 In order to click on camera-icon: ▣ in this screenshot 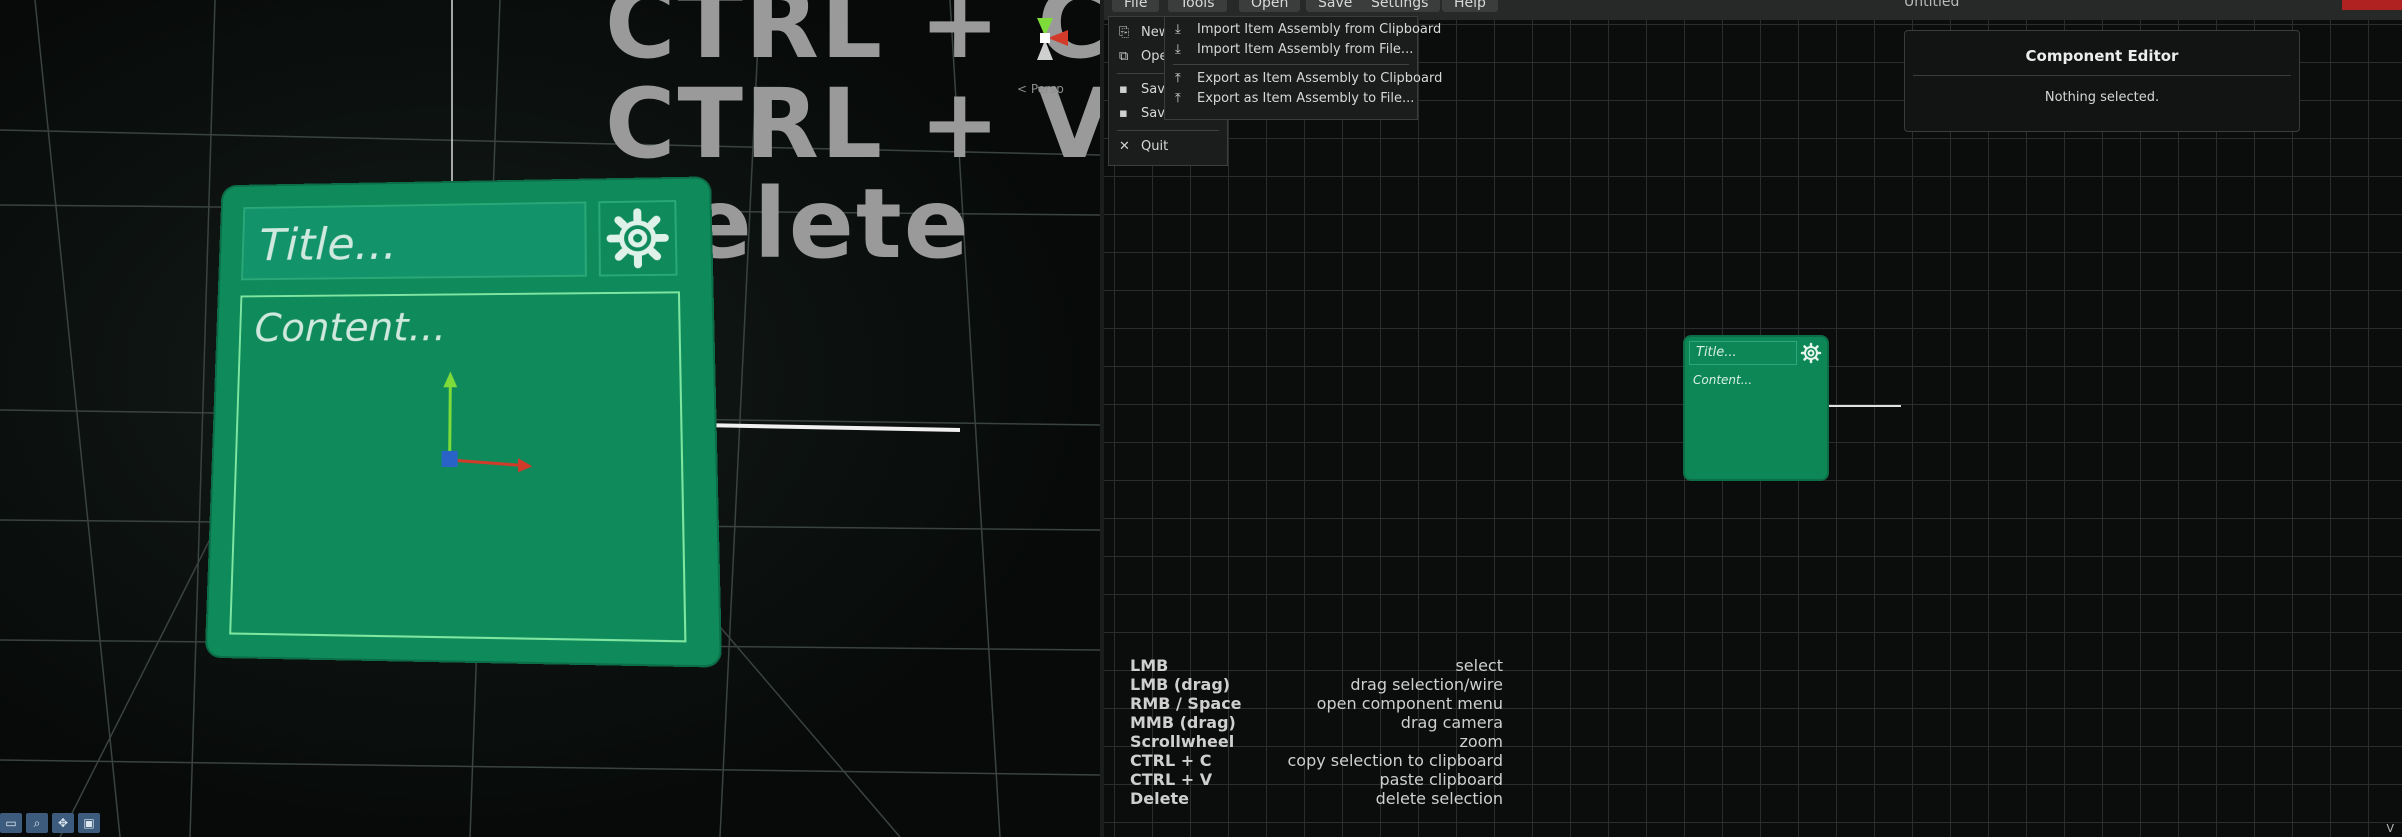, I will do `click(89, 823)`.